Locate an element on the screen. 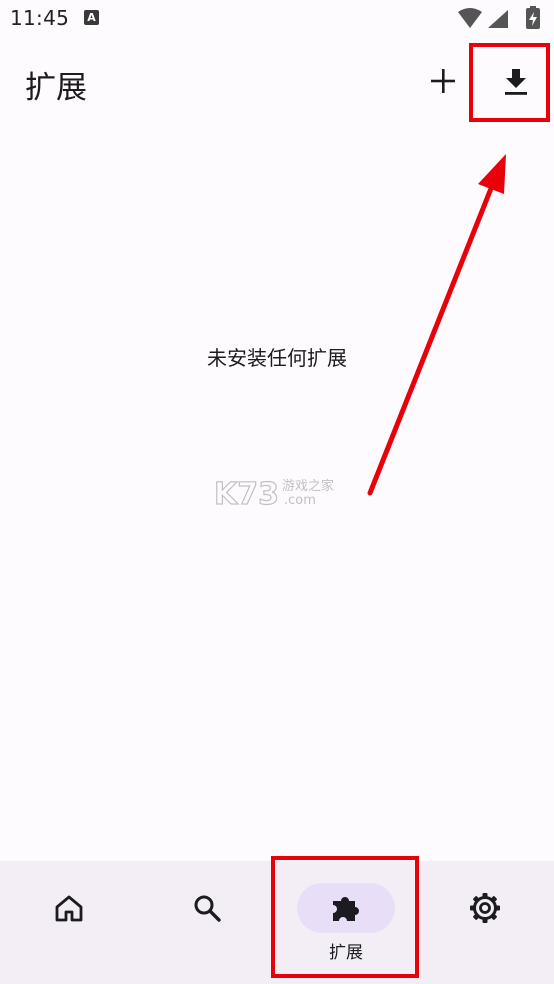  add-icon is located at coordinates (443, 81).